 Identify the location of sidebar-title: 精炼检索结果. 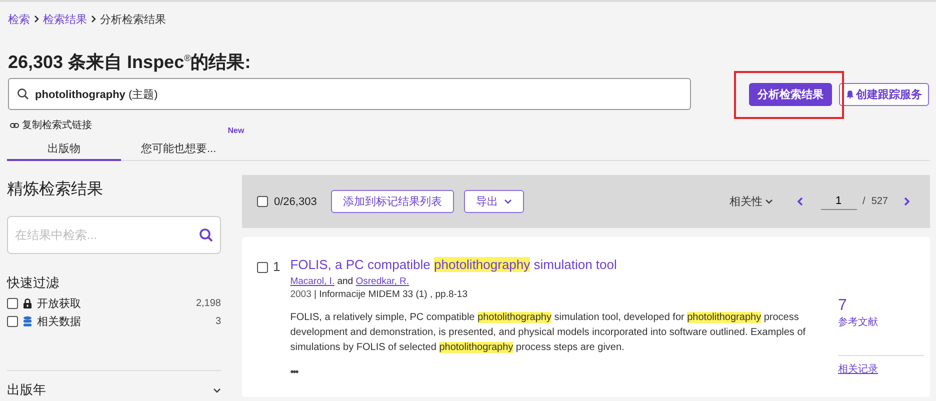
(55, 190).